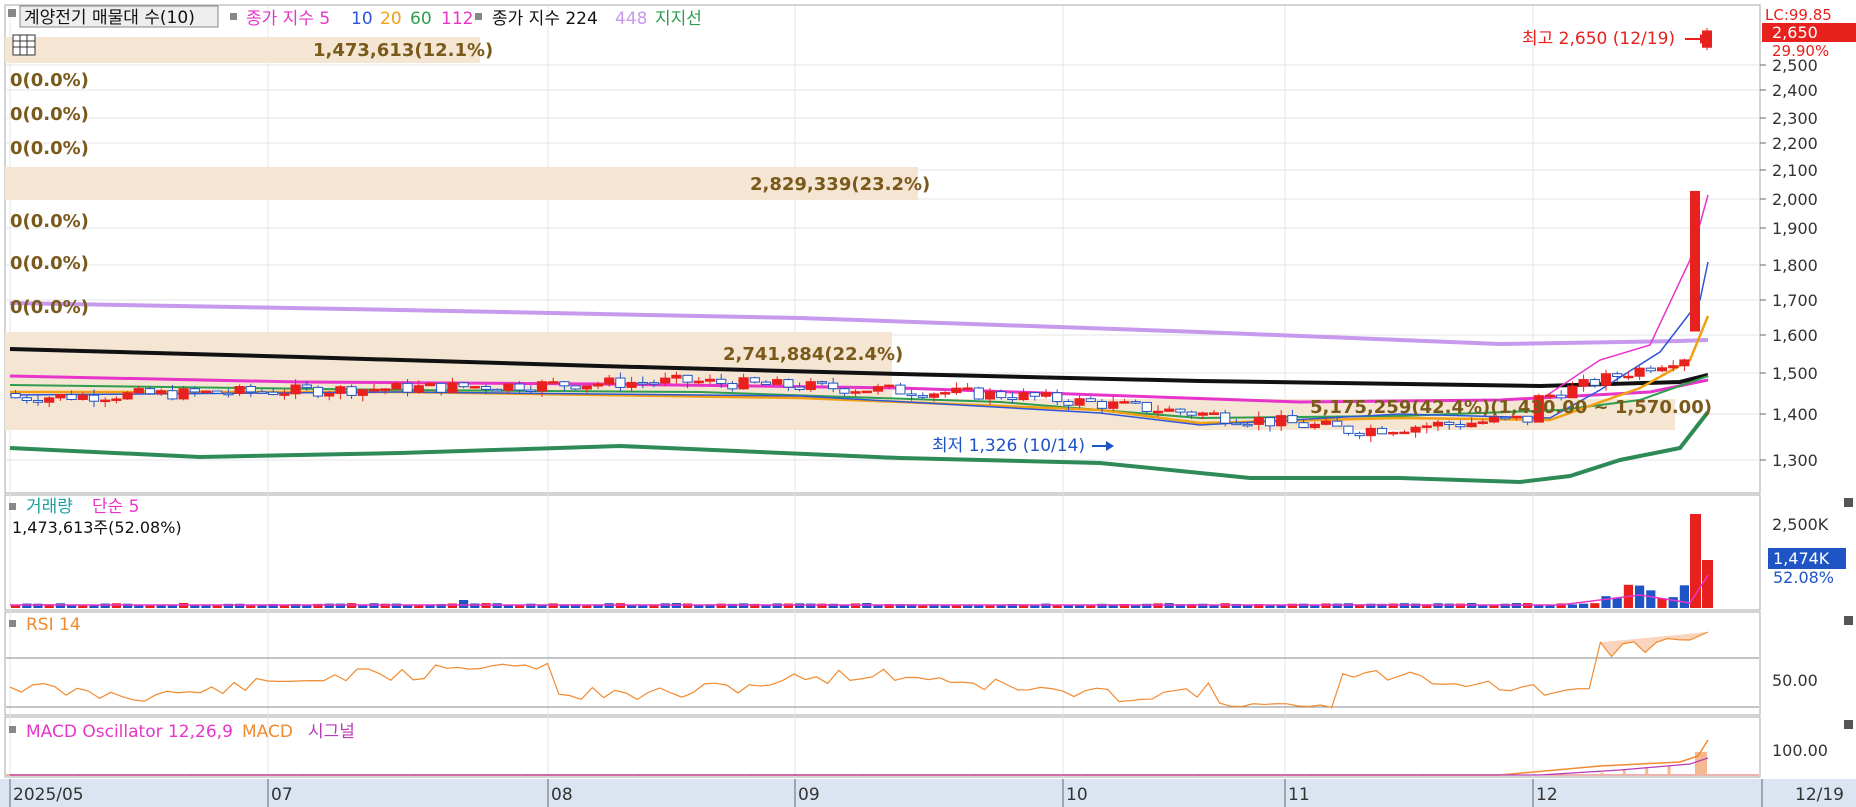  What do you see at coordinates (49, 507) in the screenshot?
I see `volume-title: 거래량` at bounding box center [49, 507].